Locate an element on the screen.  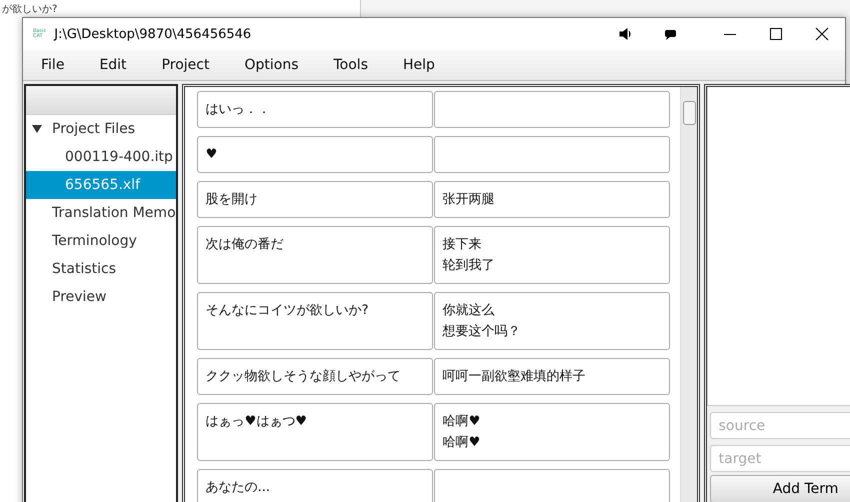
expand-icon is located at coordinates (37, 129).